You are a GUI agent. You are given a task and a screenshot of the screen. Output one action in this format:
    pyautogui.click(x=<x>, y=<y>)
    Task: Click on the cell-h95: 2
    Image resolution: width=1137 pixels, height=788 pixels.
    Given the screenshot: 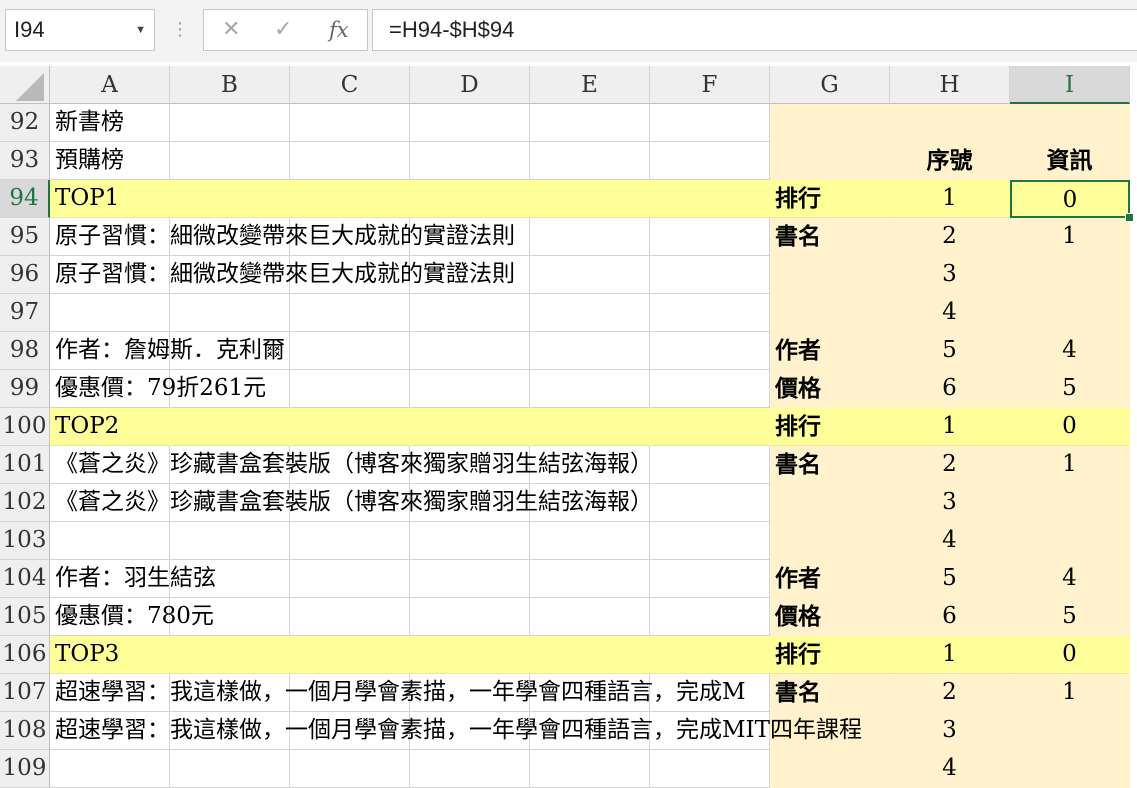 What is the action you would take?
    pyautogui.click(x=950, y=237)
    